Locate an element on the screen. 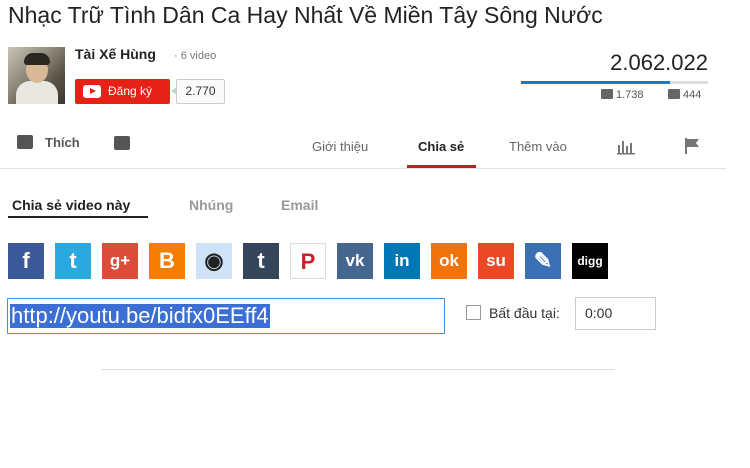  channel-video-count: · 6 video is located at coordinates (195, 56).